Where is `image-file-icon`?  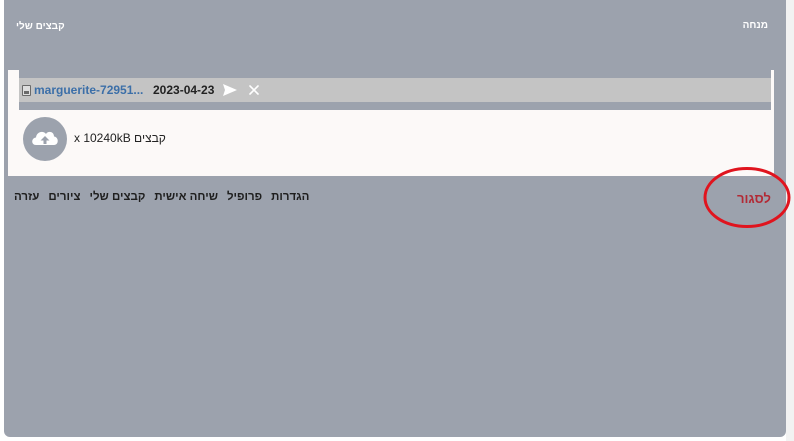
image-file-icon is located at coordinates (26, 90).